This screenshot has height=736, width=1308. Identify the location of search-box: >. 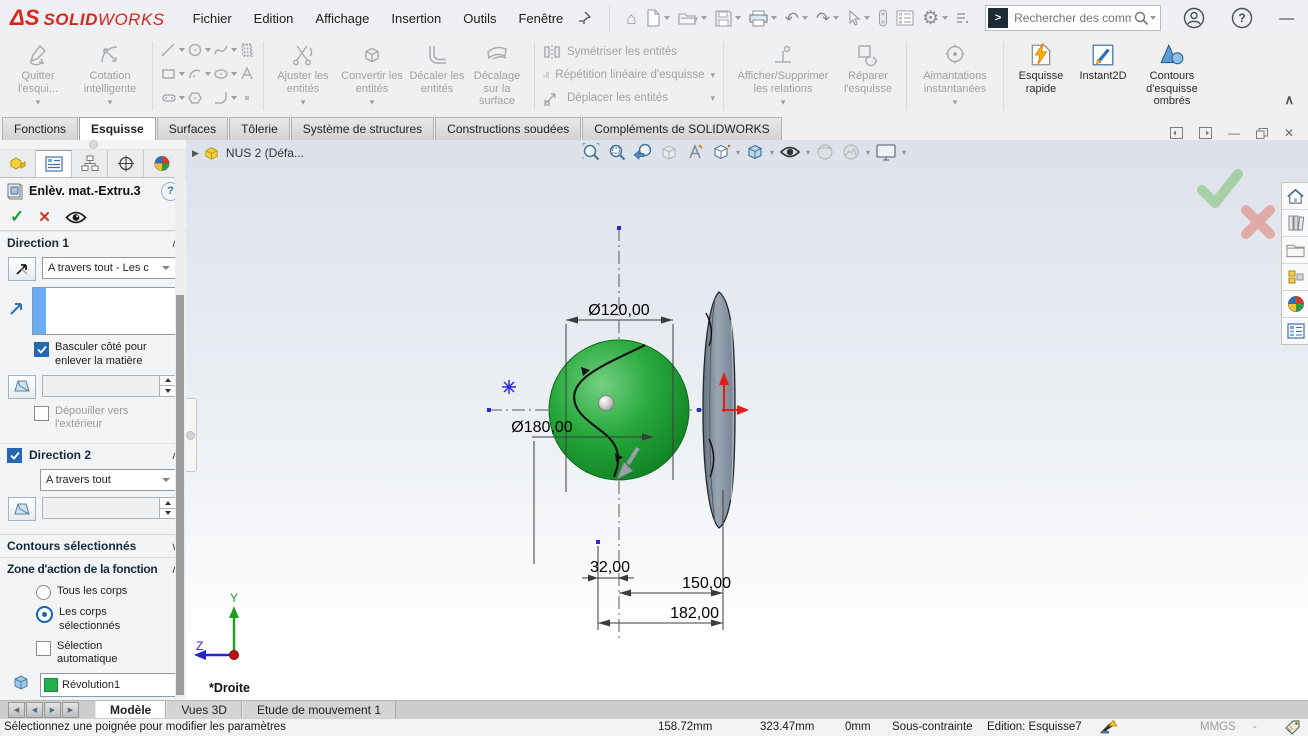
(1073, 18).